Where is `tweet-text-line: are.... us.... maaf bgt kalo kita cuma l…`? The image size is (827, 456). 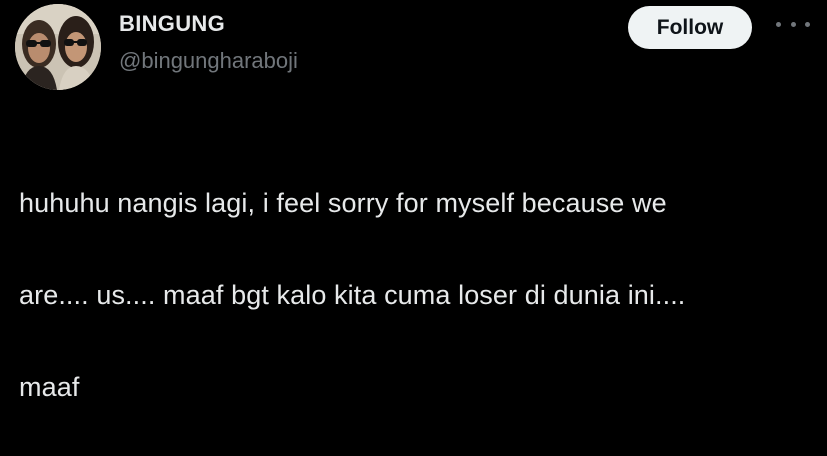 tweet-text-line: are.... us.... maaf bgt kalo kita cuma l… is located at coordinates (352, 295).